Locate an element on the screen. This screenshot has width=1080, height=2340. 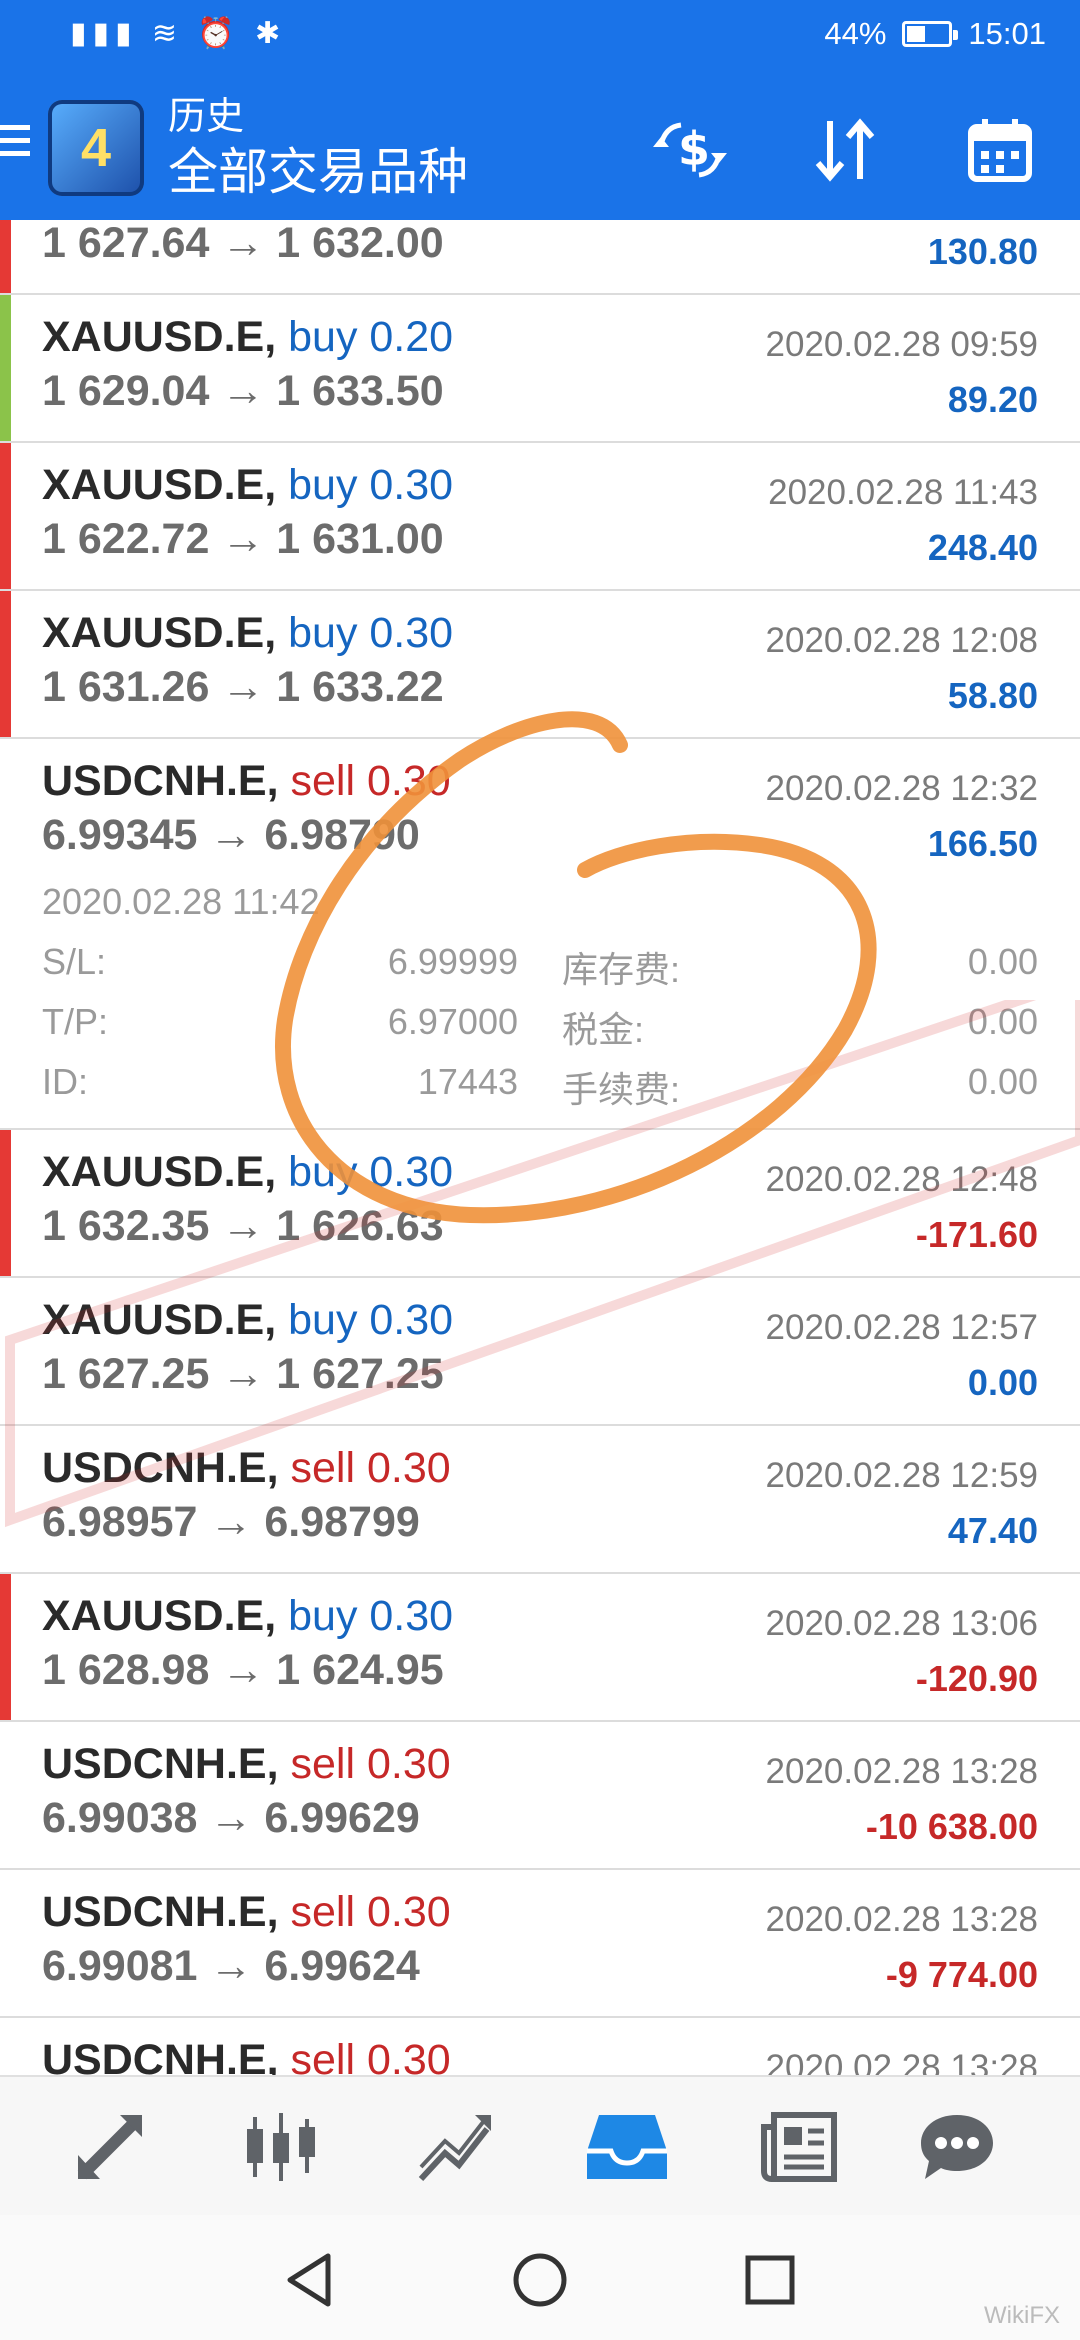
trade-time: 2020.02.28 12:48 is located at coordinates (901, 1179).